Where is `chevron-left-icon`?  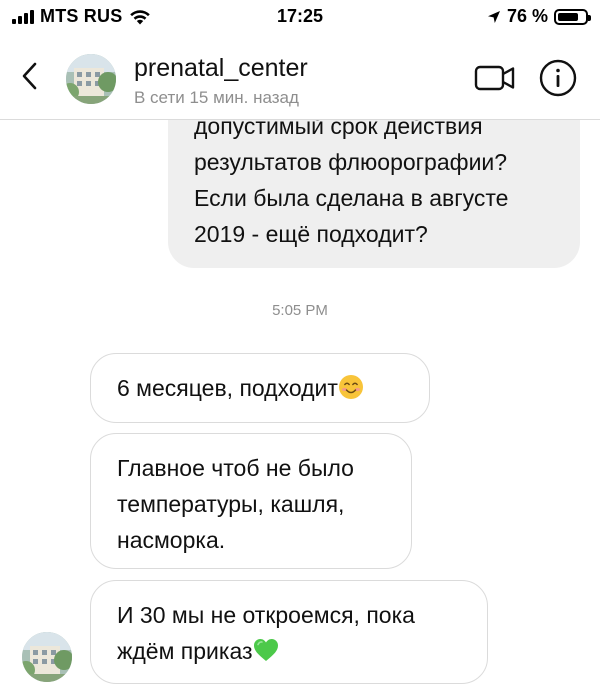
chevron-left-icon is located at coordinates (30, 76).